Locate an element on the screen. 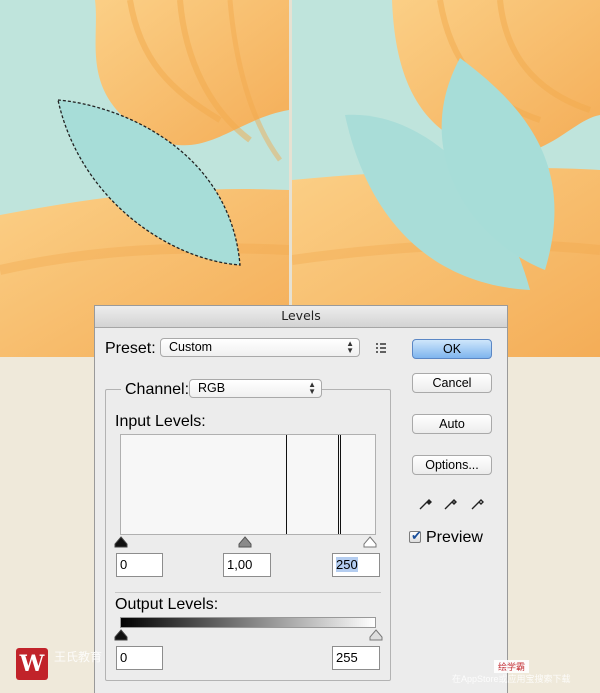  input-gamma-slider is located at coordinates (245, 544).